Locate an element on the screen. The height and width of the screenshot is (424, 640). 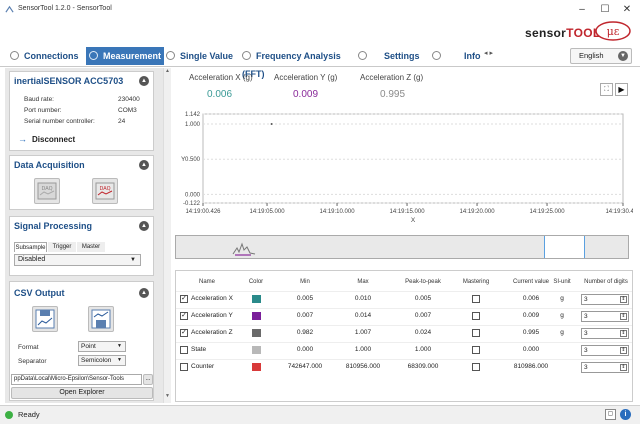
separator-select: Semicolon ▼ is located at coordinates (102, 360).